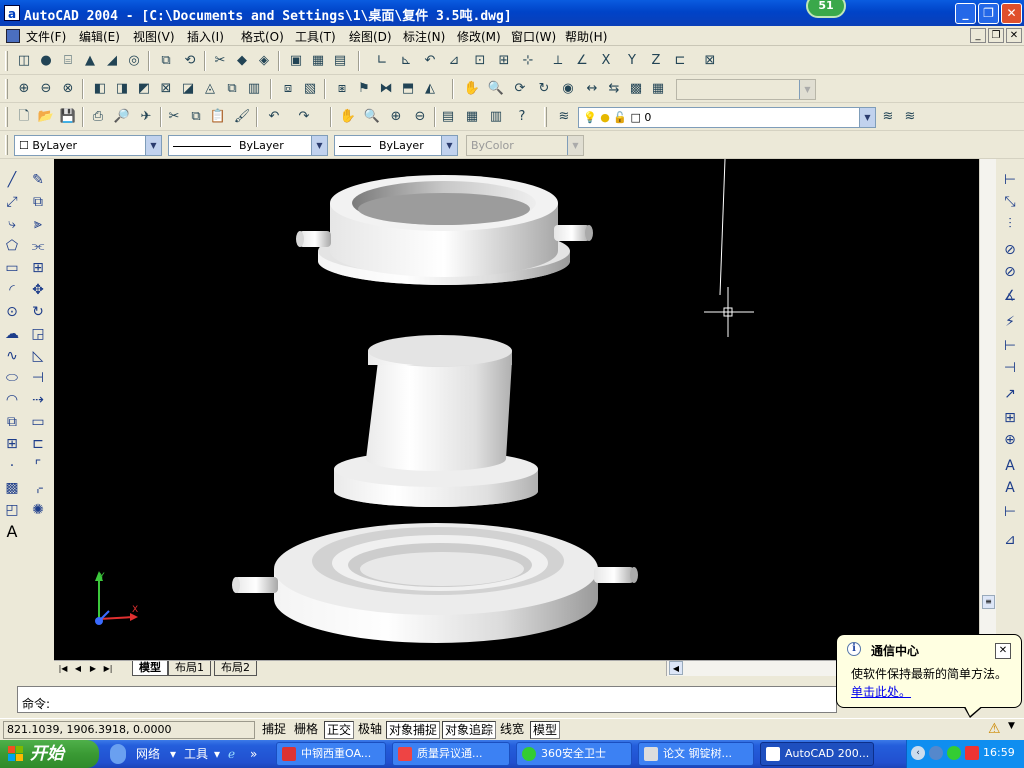 The height and width of the screenshot is (768, 1024). What do you see at coordinates (46, 89) in the screenshot?
I see `subtract-icon: ⊖` at bounding box center [46, 89].